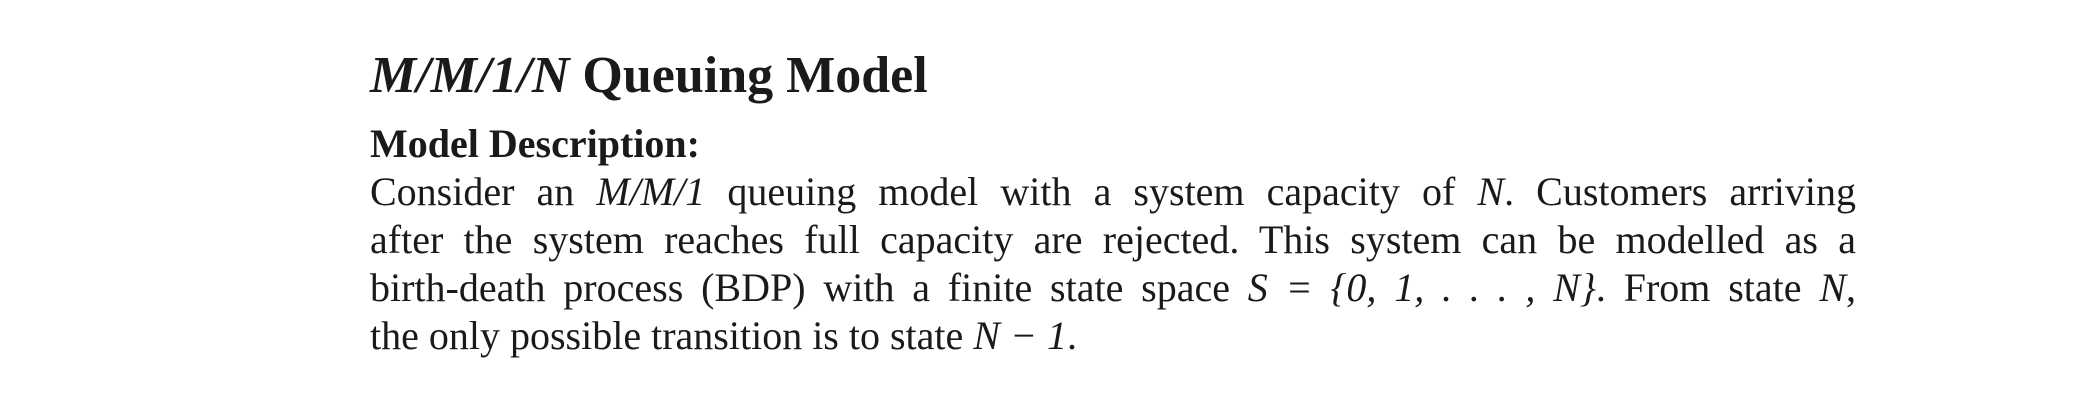 The width and height of the screenshot is (2078, 420). I want to click on math-symbol: M/M/1, so click(651, 191).